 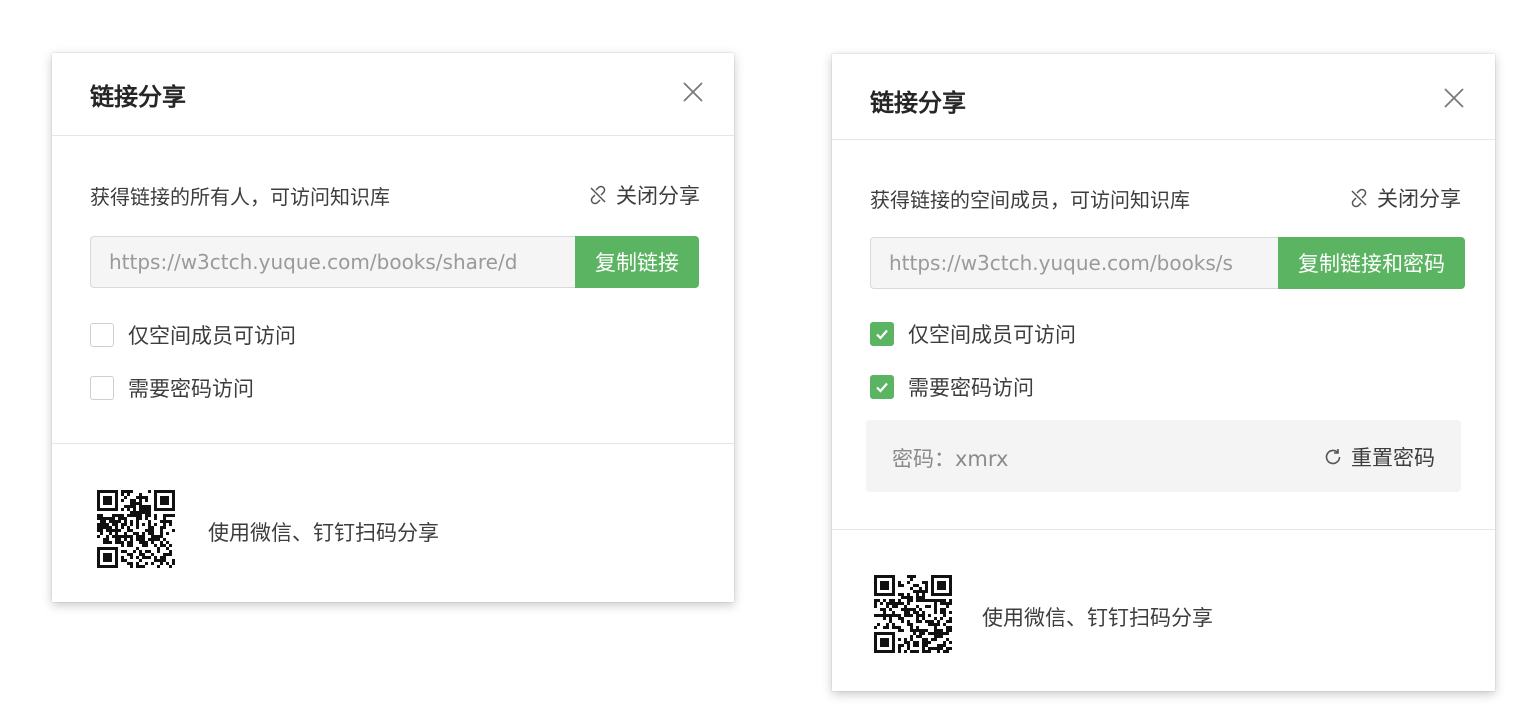 What do you see at coordinates (1333, 457) in the screenshot?
I see `refresh-icon` at bounding box center [1333, 457].